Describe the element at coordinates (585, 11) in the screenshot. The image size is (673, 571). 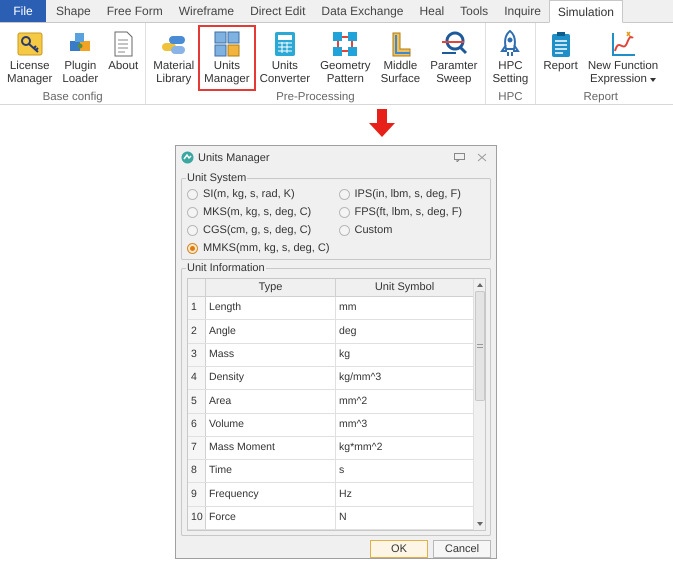
I see `ribbon-tab: Simulation` at that location.